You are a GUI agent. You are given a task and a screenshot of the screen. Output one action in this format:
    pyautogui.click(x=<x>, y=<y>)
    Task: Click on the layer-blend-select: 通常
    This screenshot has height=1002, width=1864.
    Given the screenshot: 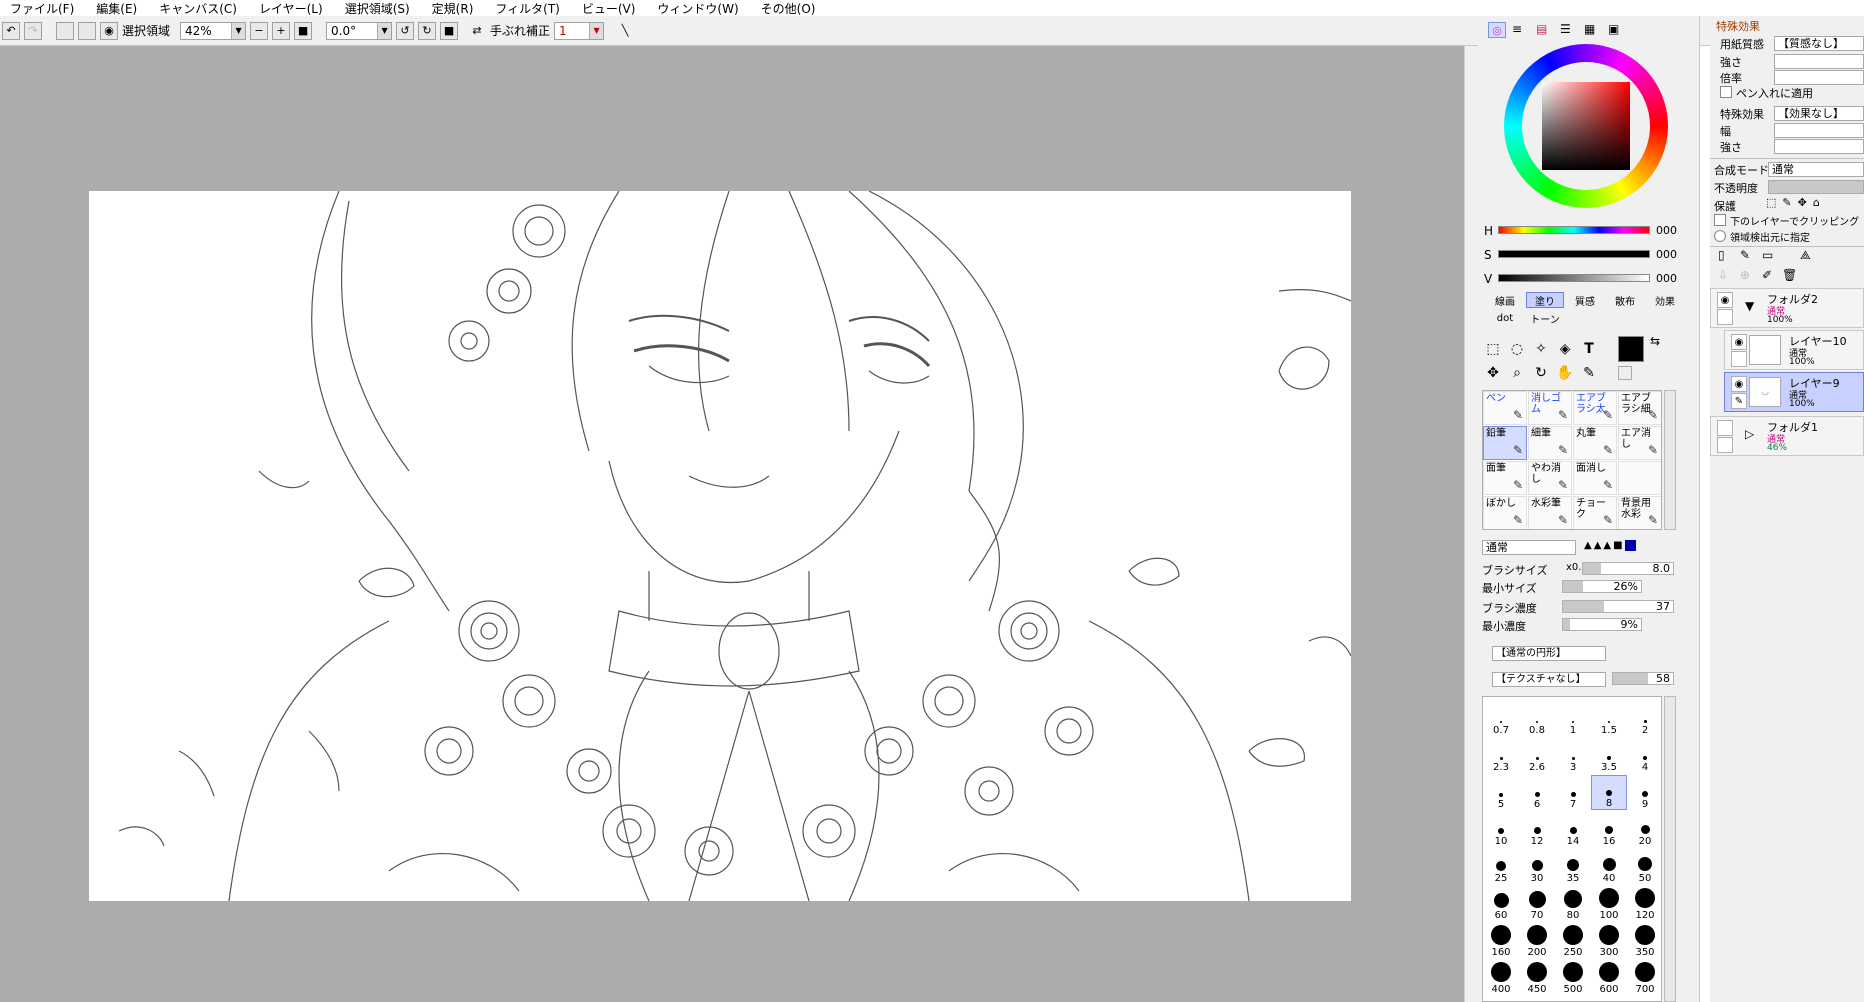 What is the action you would take?
    pyautogui.click(x=1816, y=169)
    